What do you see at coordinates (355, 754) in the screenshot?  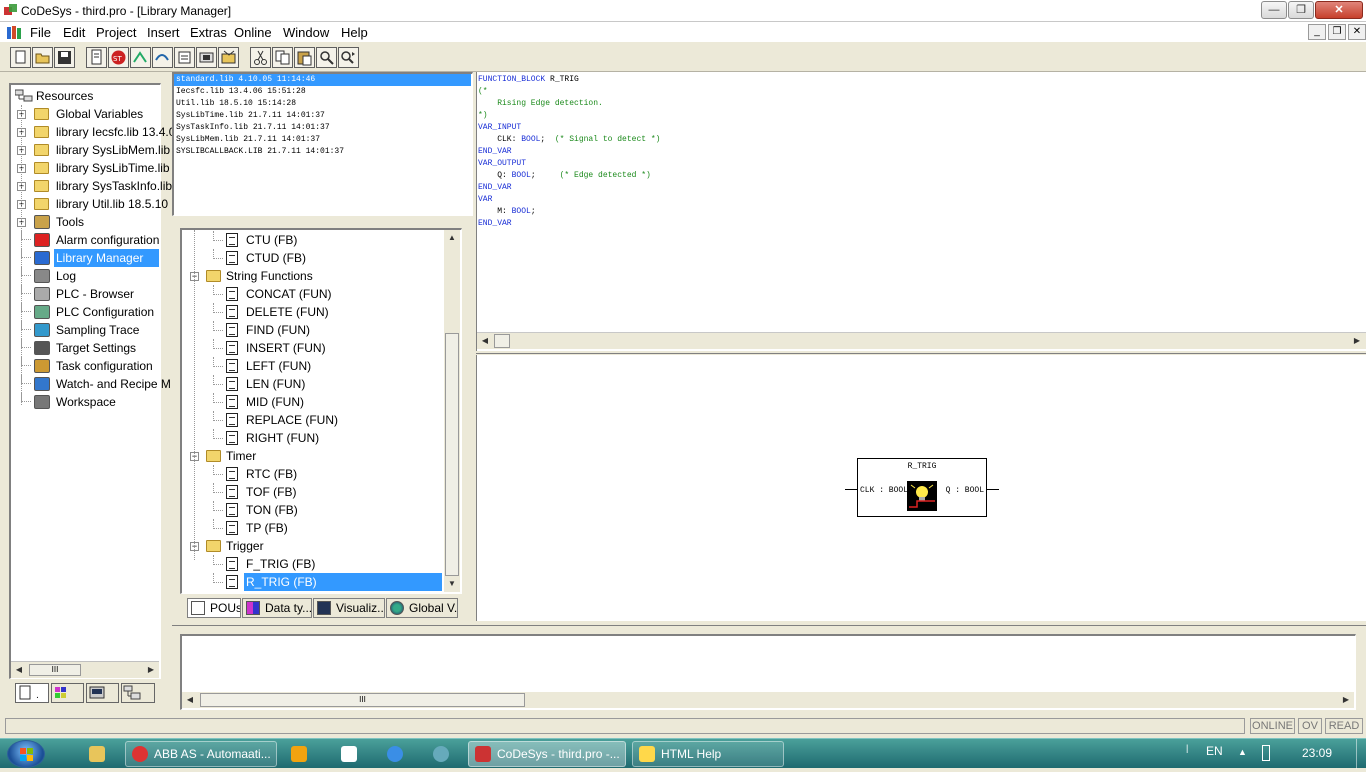 I see `taskbar-paint-button` at bounding box center [355, 754].